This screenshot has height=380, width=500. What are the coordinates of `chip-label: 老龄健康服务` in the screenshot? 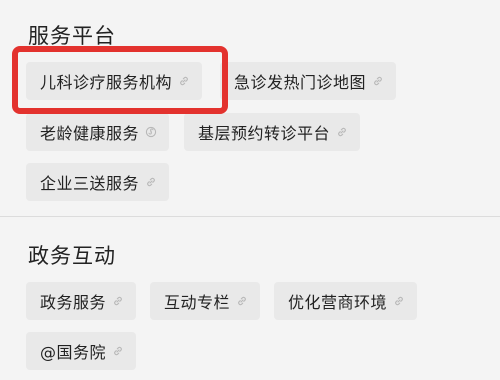 It's located at (90, 133).